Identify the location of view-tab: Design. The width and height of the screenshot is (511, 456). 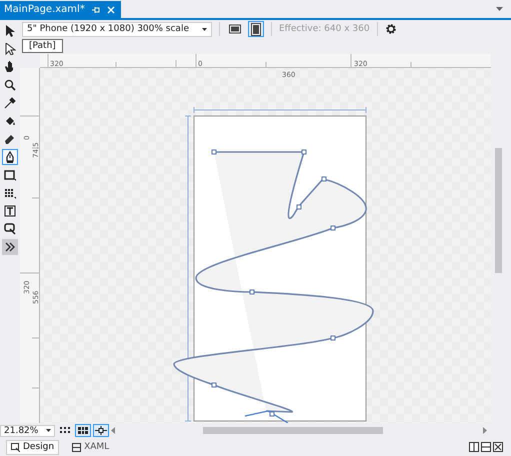
(33, 447).